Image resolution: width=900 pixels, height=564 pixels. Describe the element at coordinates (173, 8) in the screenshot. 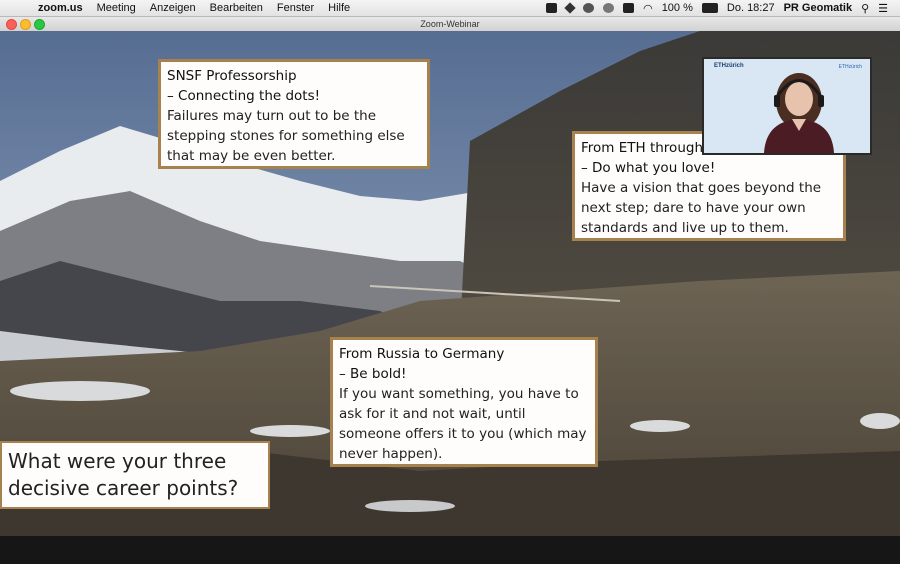

I see `menu-view: Anzeigen` at that location.